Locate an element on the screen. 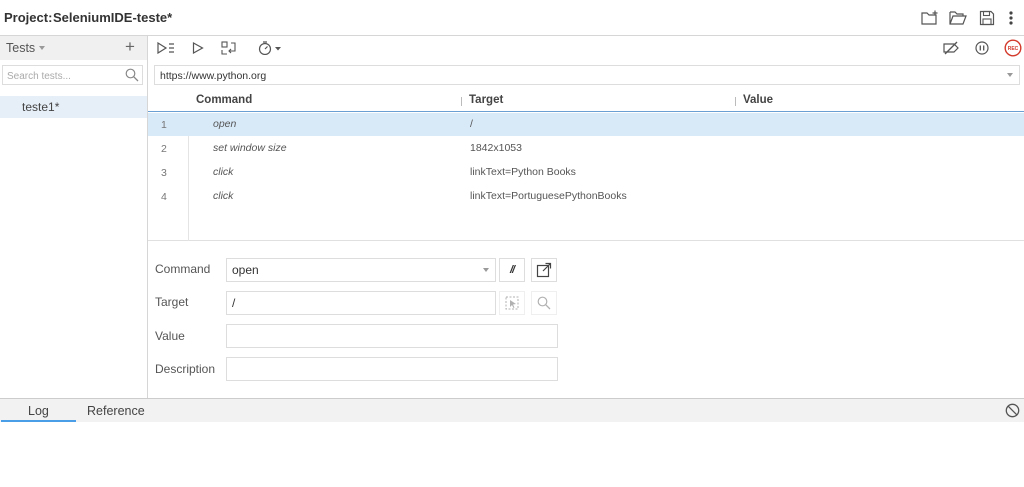 This screenshot has width=1024, height=487. disable-breakpoints-icon is located at coordinates (951, 48).